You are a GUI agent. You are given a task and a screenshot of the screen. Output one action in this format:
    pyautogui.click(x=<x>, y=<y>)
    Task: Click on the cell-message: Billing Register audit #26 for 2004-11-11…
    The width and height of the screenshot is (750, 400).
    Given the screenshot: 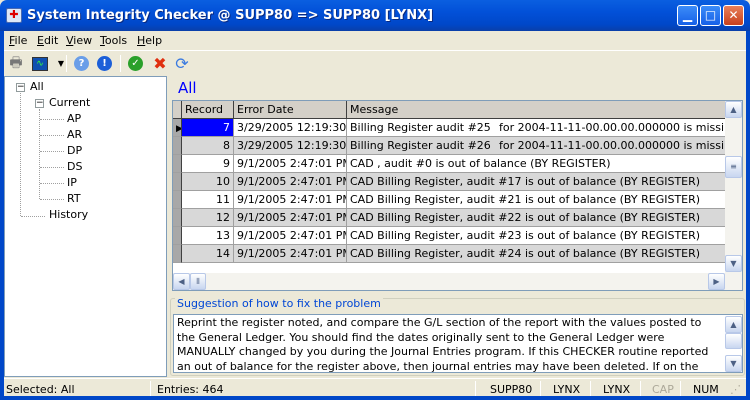 What is the action you would take?
    pyautogui.click(x=536, y=146)
    